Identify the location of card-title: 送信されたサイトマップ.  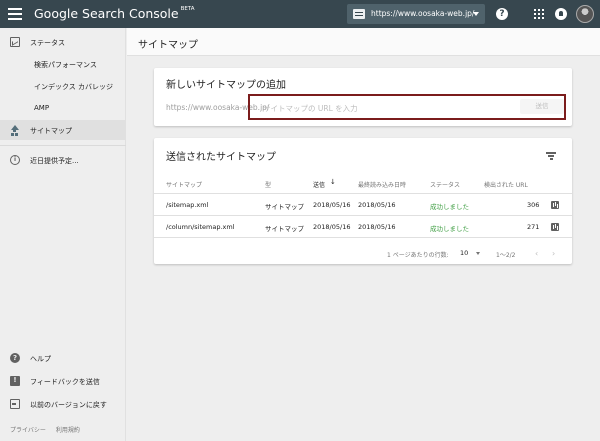
(221, 157).